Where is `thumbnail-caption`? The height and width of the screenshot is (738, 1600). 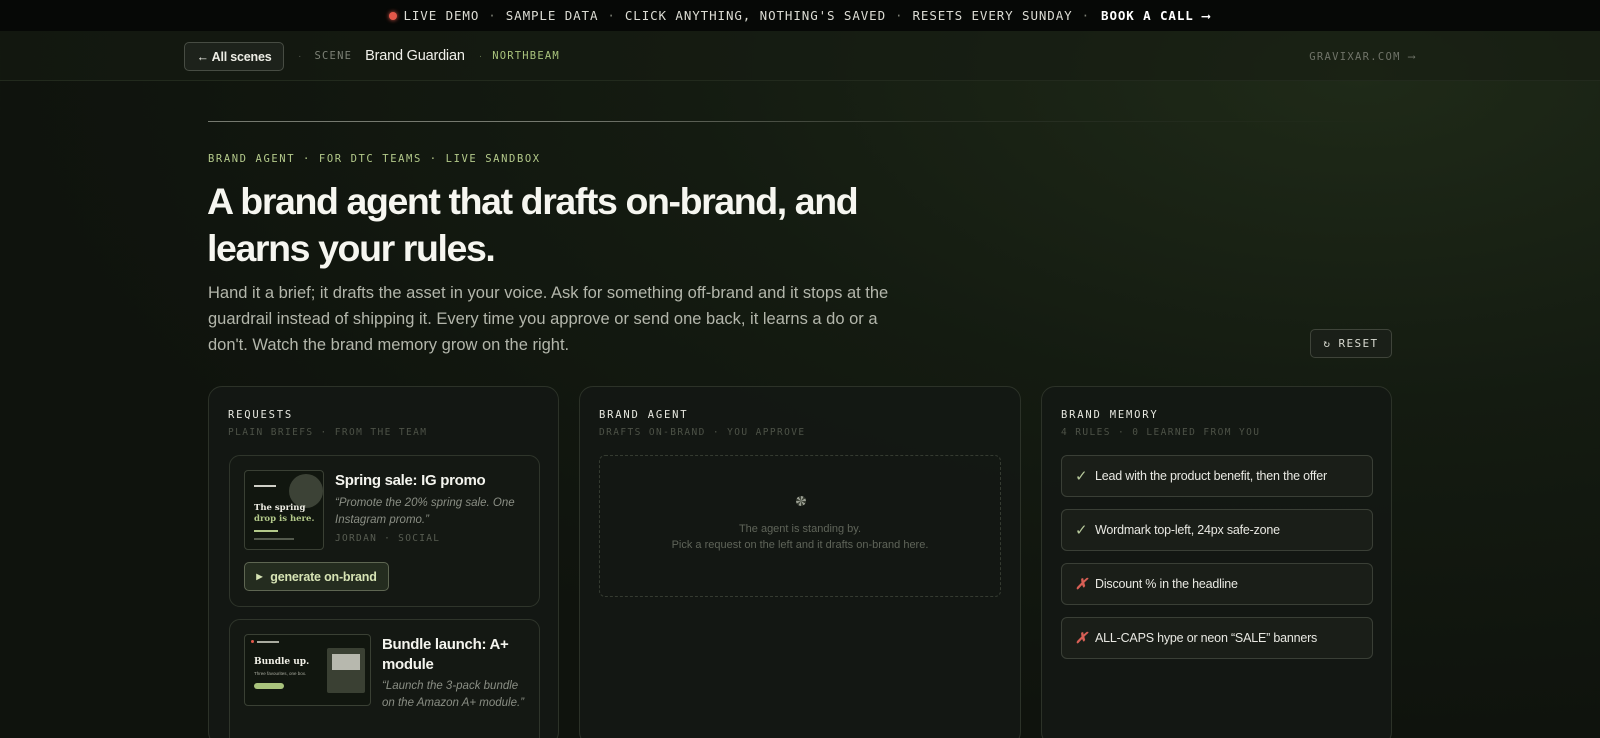
thumbnail-caption is located at coordinates (274, 539).